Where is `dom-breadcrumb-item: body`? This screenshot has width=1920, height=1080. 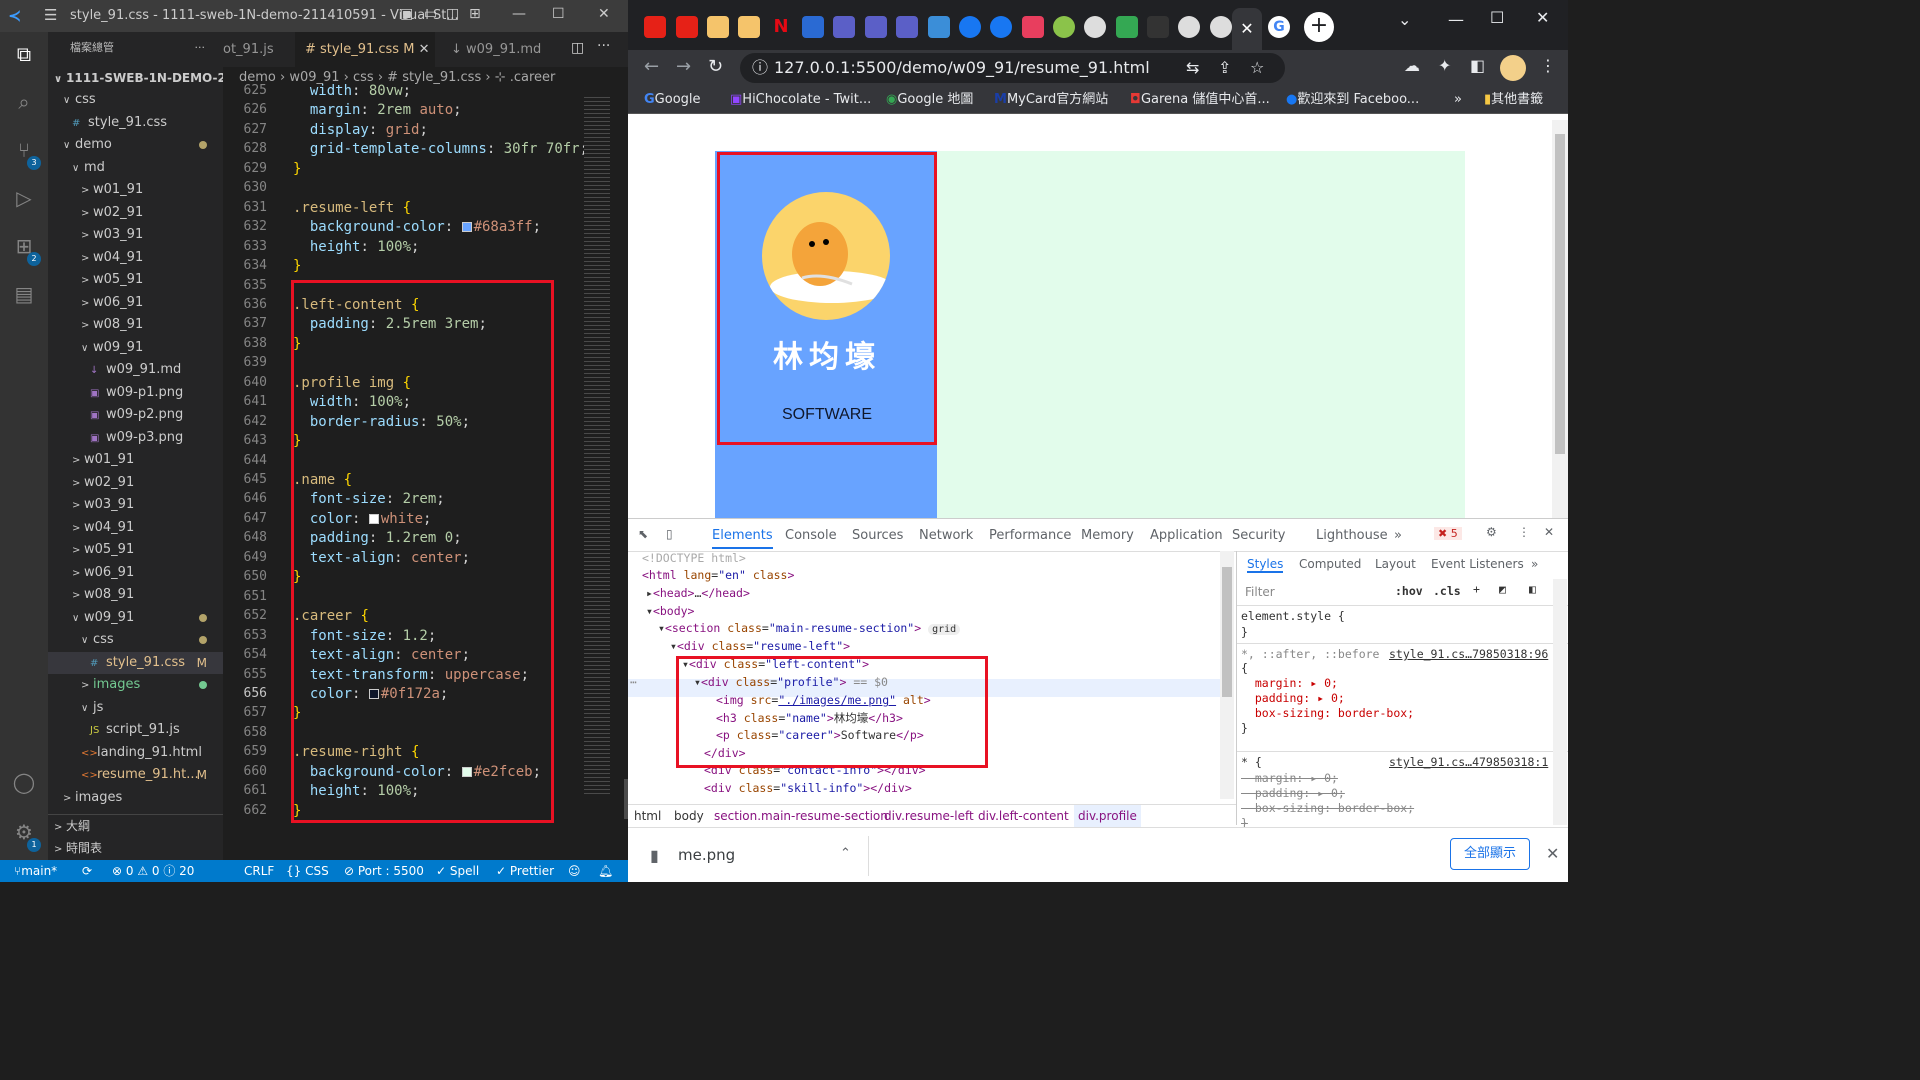 dom-breadcrumb-item: body is located at coordinates (689, 816).